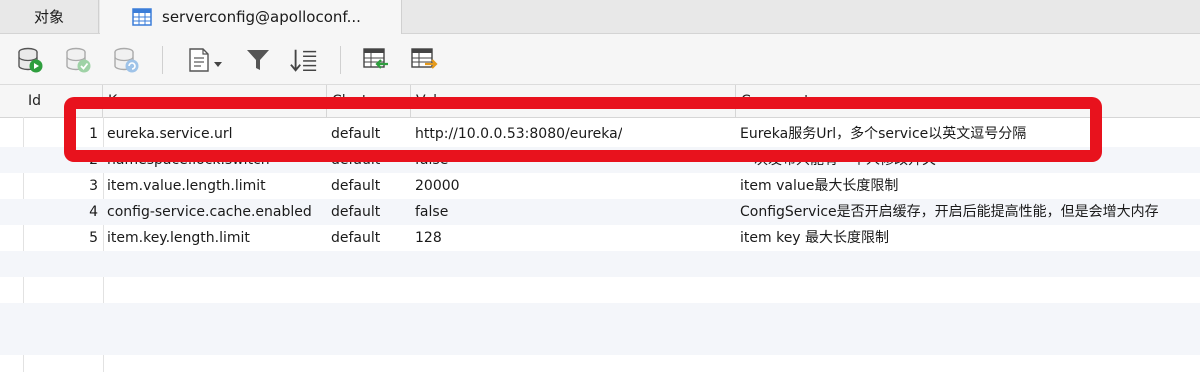  I want to click on cell-id: 3, so click(93, 186).